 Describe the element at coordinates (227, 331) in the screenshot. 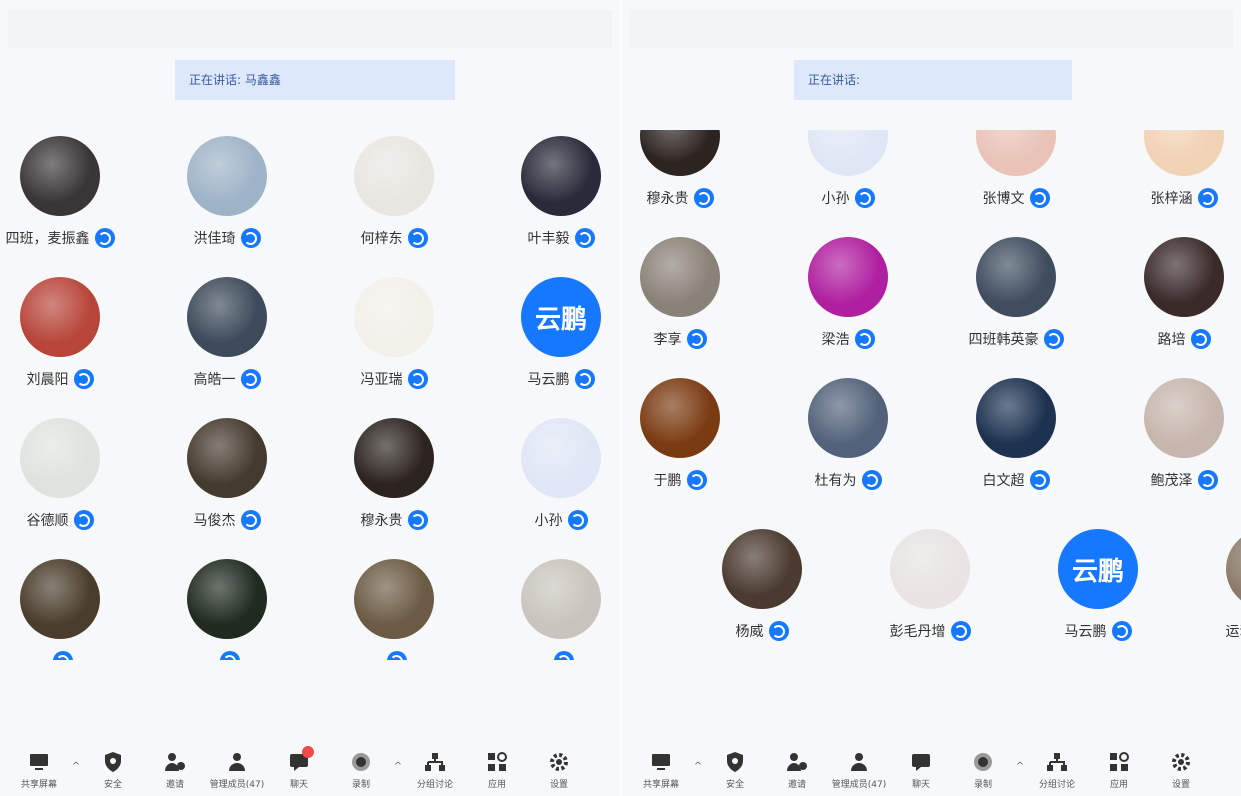

I see `participant-tile: 高皓一` at that location.